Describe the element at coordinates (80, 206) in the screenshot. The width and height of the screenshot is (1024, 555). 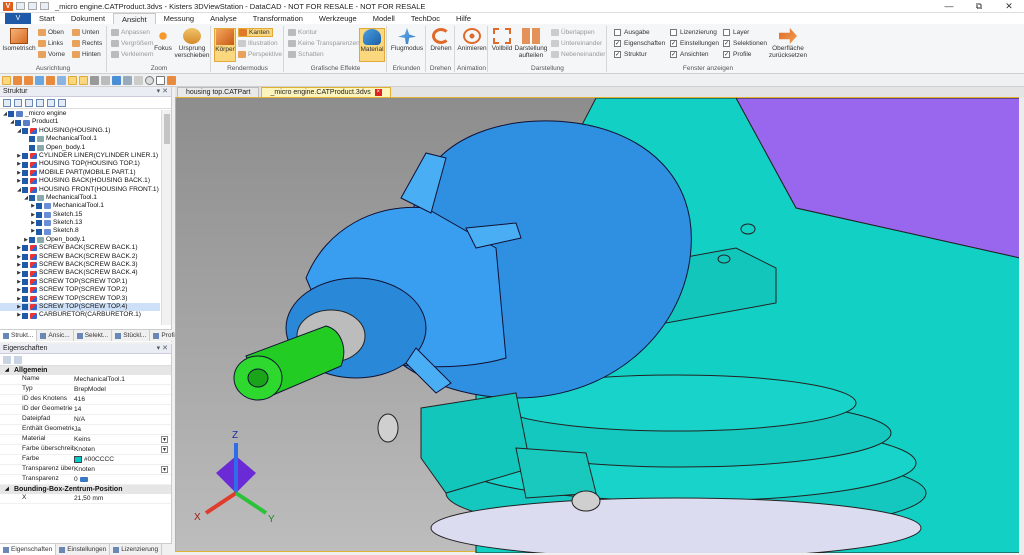
I see `tree-item: ▶MechanicalTool.1` at that location.